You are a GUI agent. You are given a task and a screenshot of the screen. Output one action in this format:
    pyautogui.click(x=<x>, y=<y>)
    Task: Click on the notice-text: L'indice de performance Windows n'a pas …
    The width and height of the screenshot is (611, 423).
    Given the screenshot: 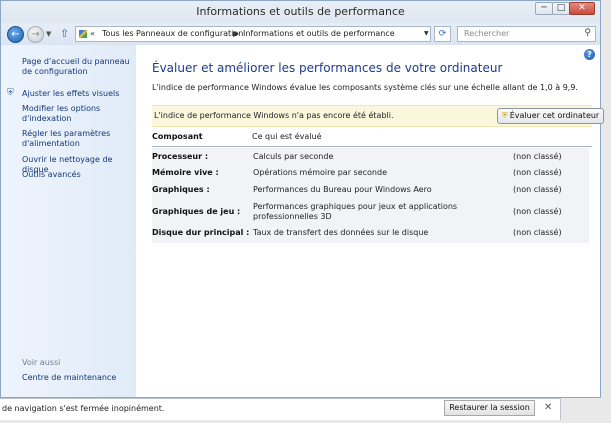 What is the action you would take?
    pyautogui.click(x=274, y=115)
    